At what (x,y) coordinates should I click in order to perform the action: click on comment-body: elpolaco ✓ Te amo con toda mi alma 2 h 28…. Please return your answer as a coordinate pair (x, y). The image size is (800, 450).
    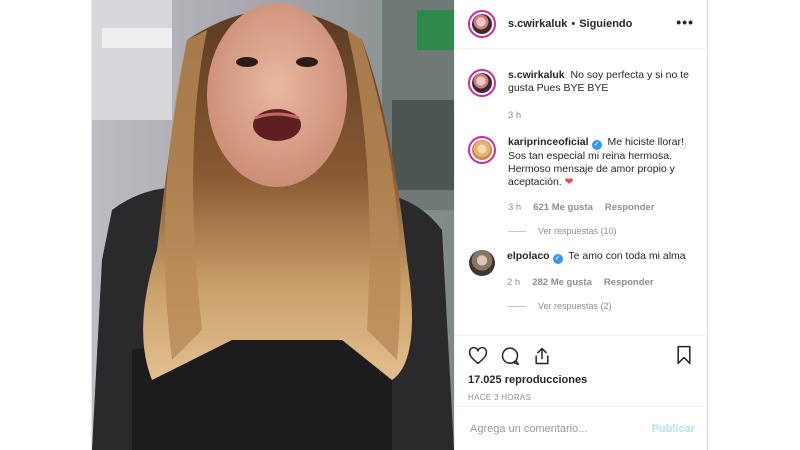
    Looking at the image, I should click on (601, 269).